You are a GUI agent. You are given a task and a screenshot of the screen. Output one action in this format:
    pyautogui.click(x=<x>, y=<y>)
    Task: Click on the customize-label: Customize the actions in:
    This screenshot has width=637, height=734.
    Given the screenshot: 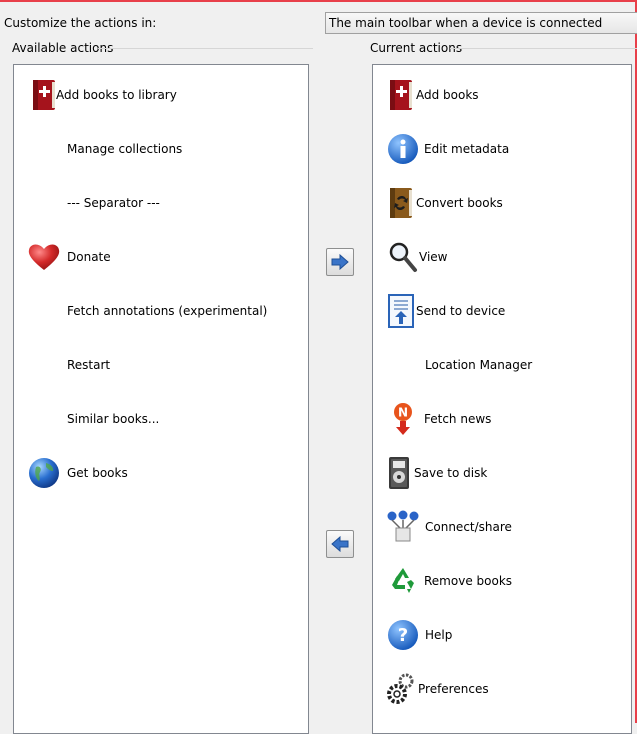 What is the action you would take?
    pyautogui.click(x=80, y=23)
    